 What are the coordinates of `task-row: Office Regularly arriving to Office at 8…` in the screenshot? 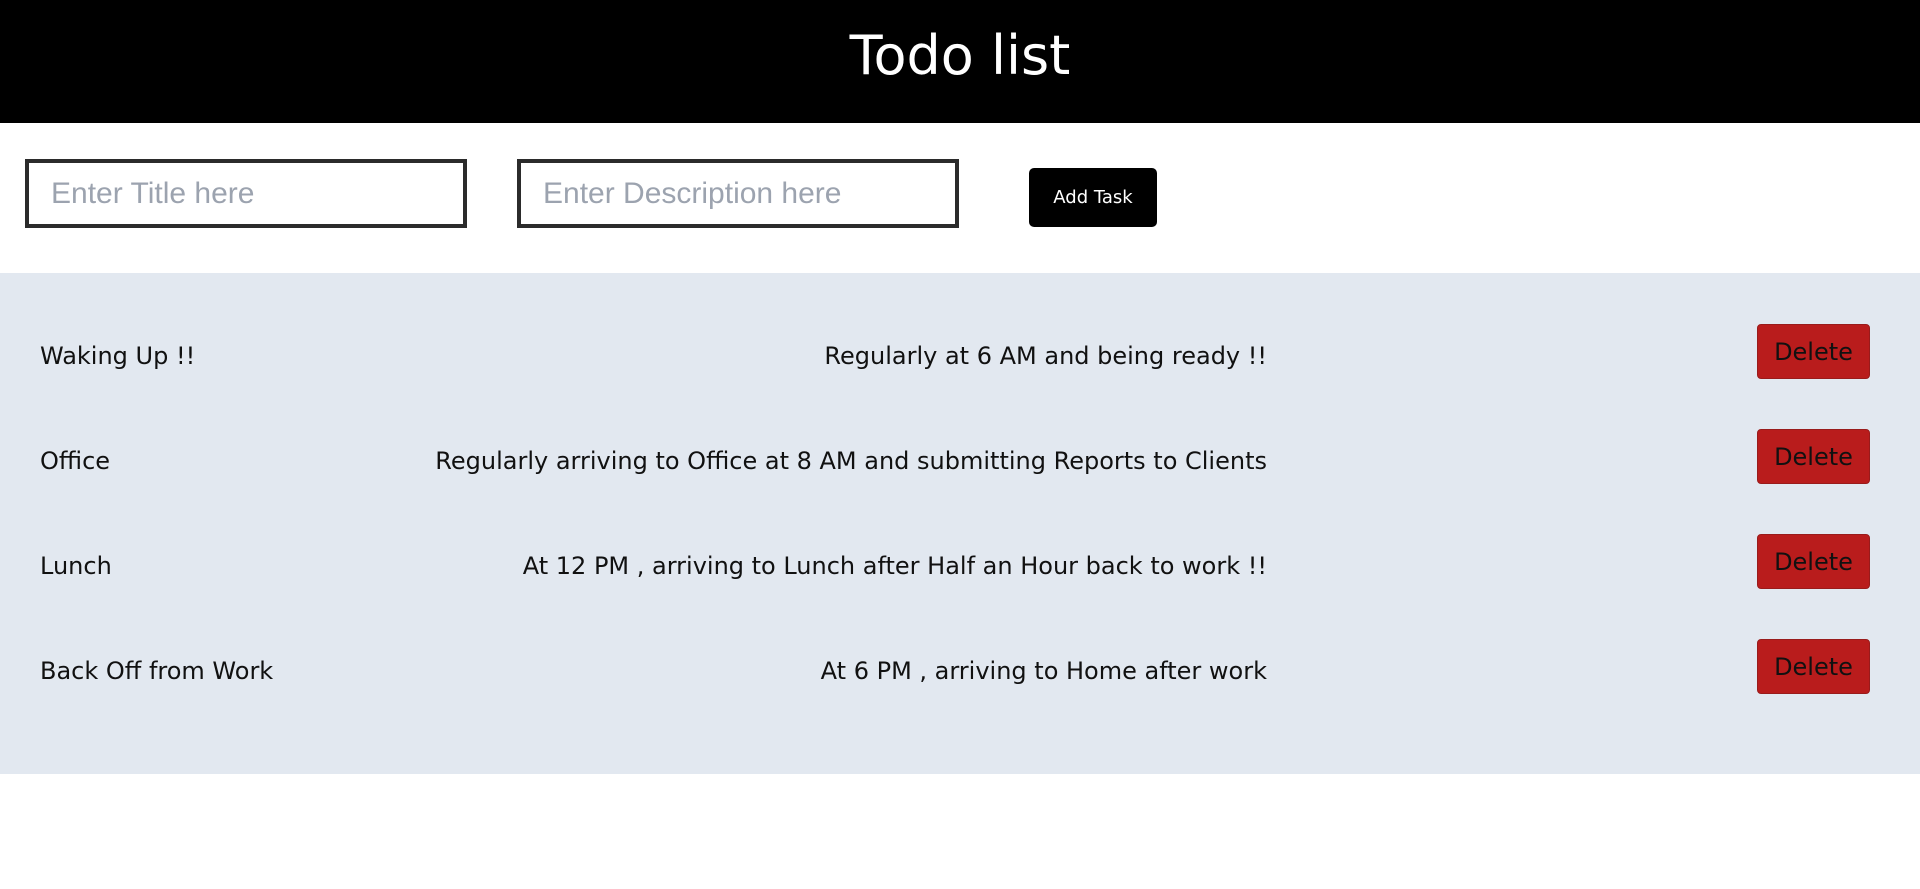 It's located at (960, 481).